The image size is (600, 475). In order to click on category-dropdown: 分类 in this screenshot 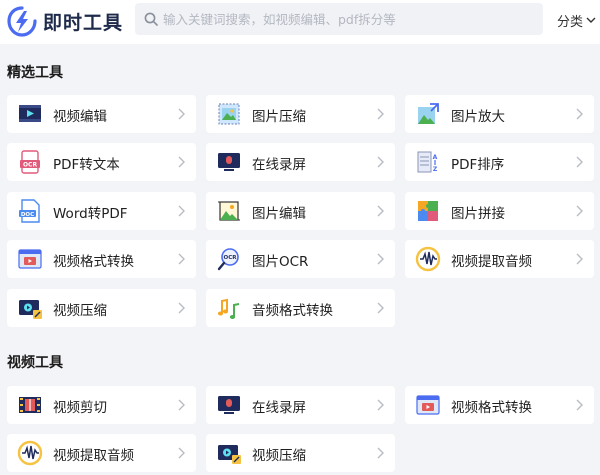, I will do `click(576, 20)`.